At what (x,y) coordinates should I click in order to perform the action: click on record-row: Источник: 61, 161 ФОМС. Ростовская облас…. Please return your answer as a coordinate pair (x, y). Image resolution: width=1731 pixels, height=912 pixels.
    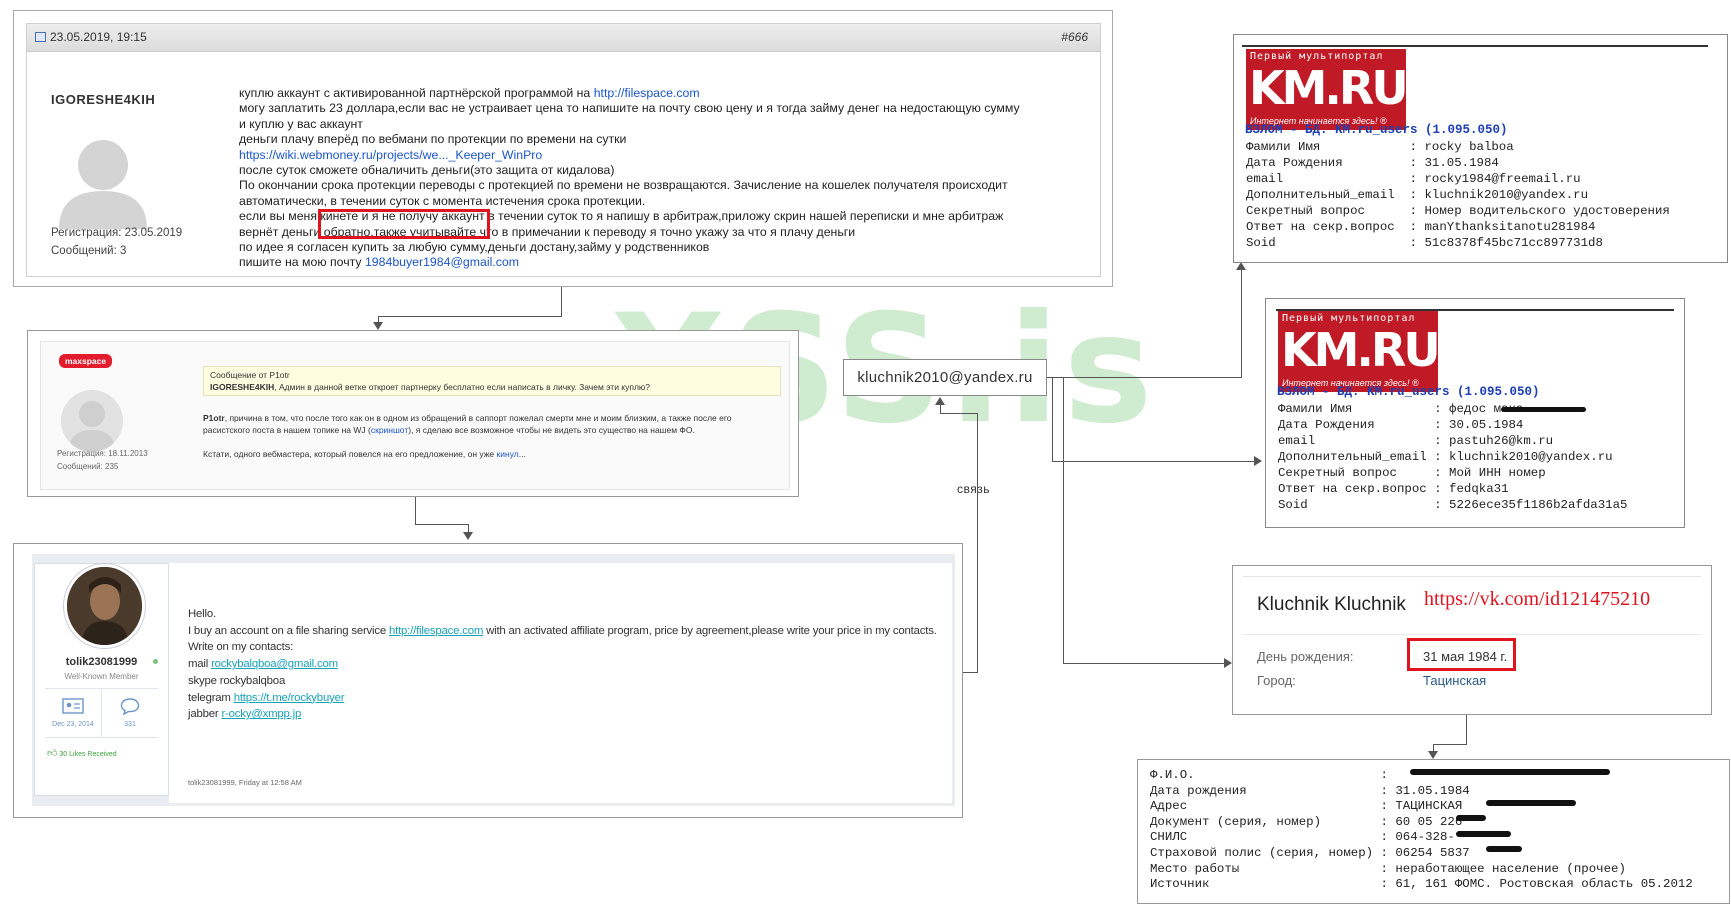
    Looking at the image, I should click on (1421, 885).